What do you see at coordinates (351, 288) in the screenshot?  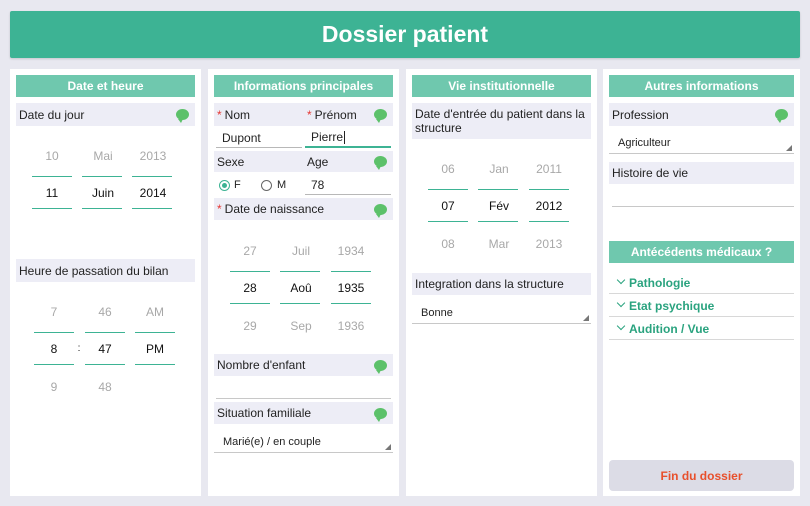 I see `dob-picker-year: 1935` at bounding box center [351, 288].